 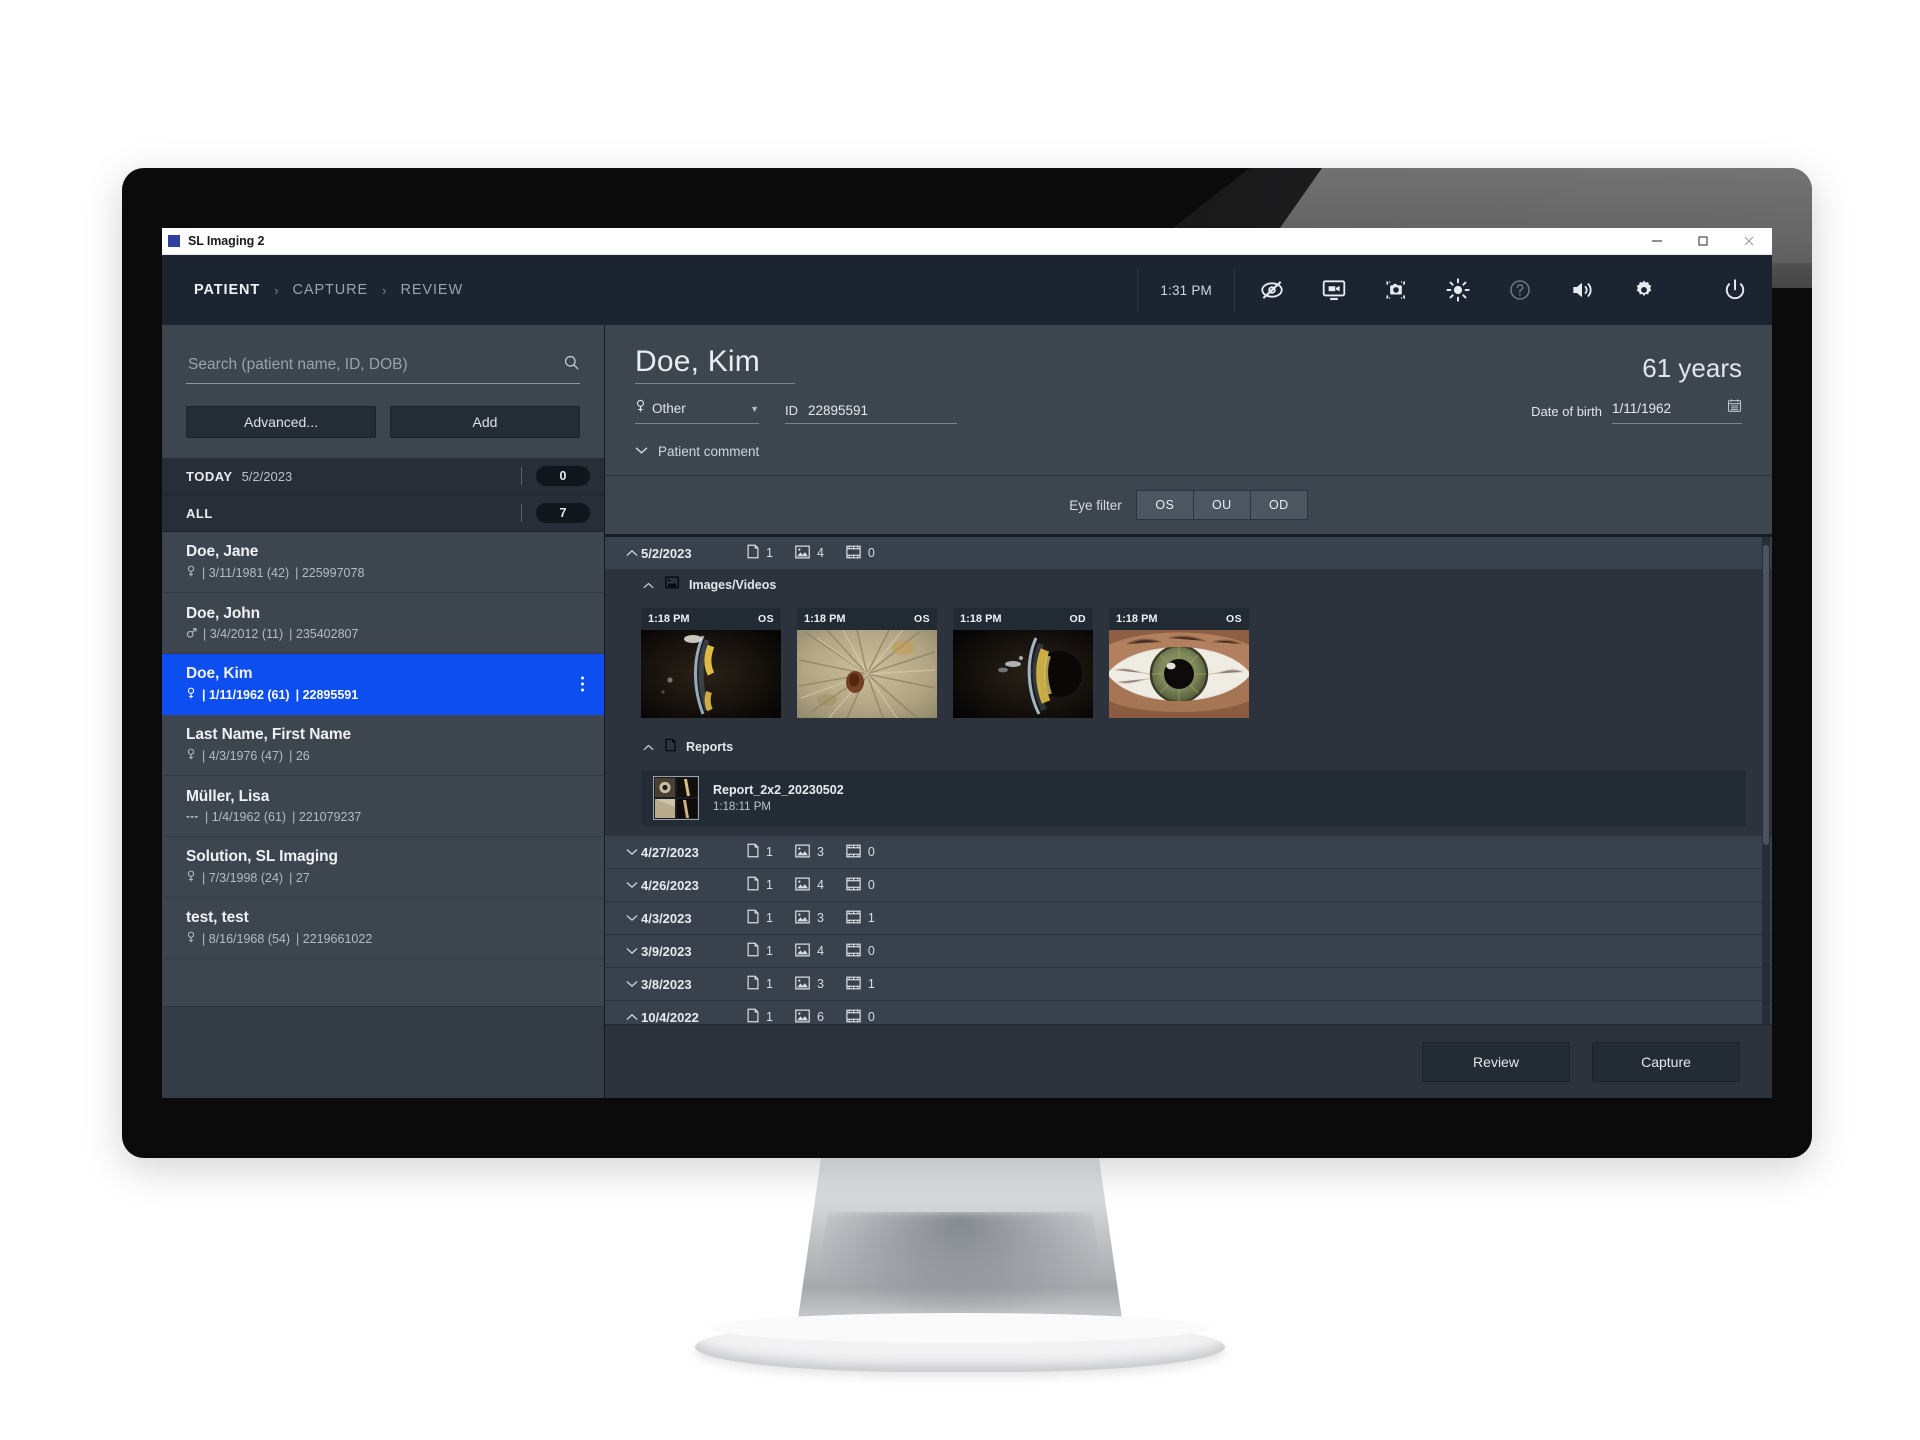 I want to click on reports-section-header: Reports, so click(x=1188, y=747).